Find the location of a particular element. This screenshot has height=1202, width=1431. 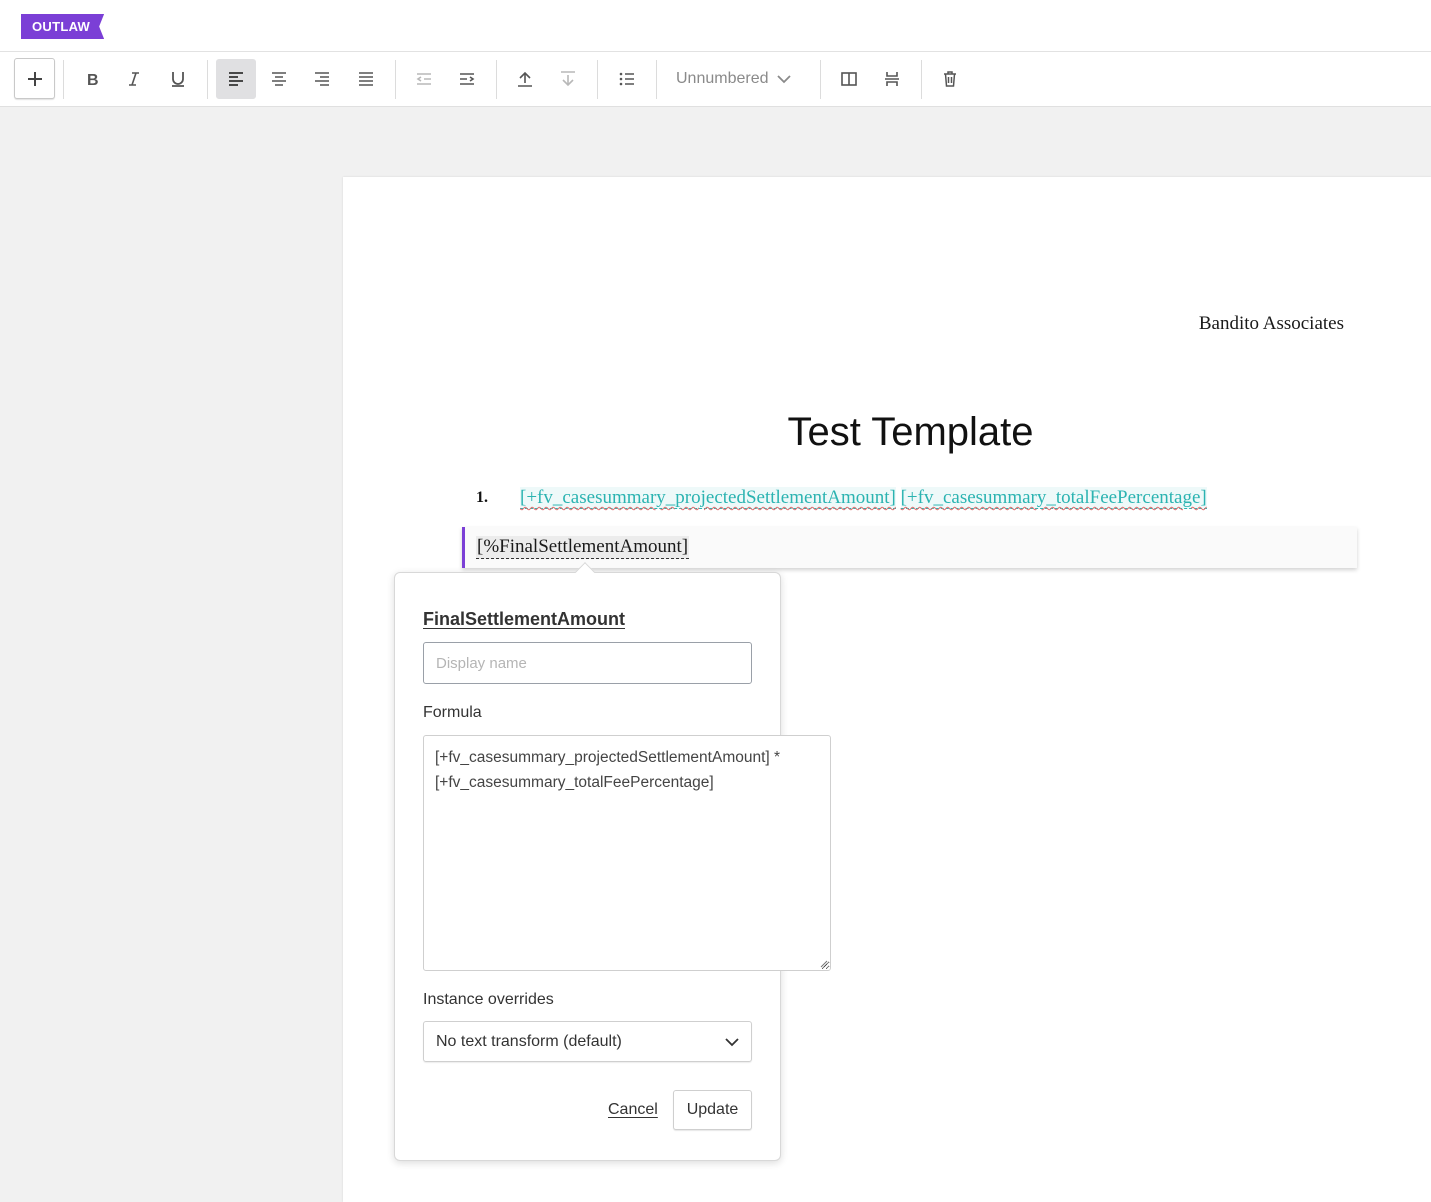

bold-button: B is located at coordinates (92, 79).